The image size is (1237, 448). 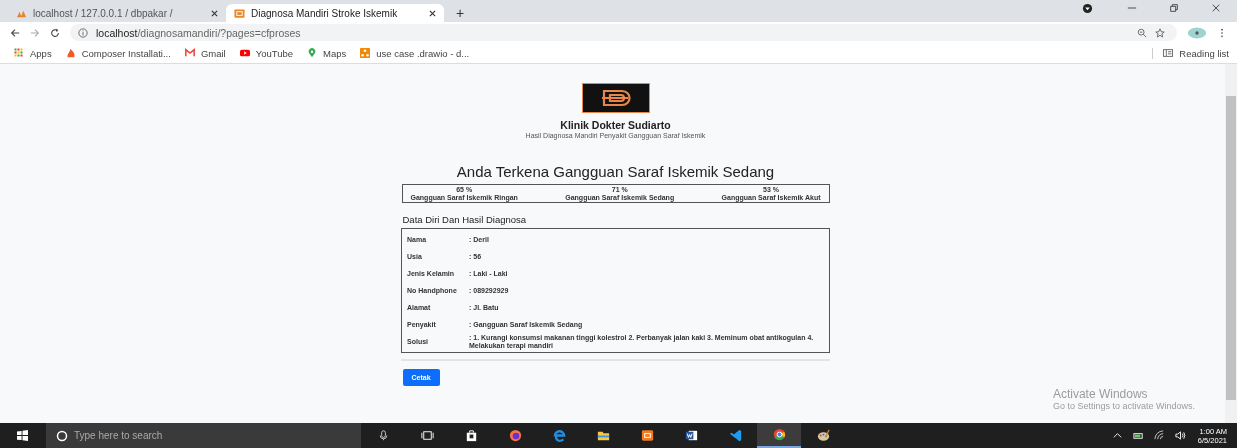 I want to click on star-icon, so click(x=1160, y=32).